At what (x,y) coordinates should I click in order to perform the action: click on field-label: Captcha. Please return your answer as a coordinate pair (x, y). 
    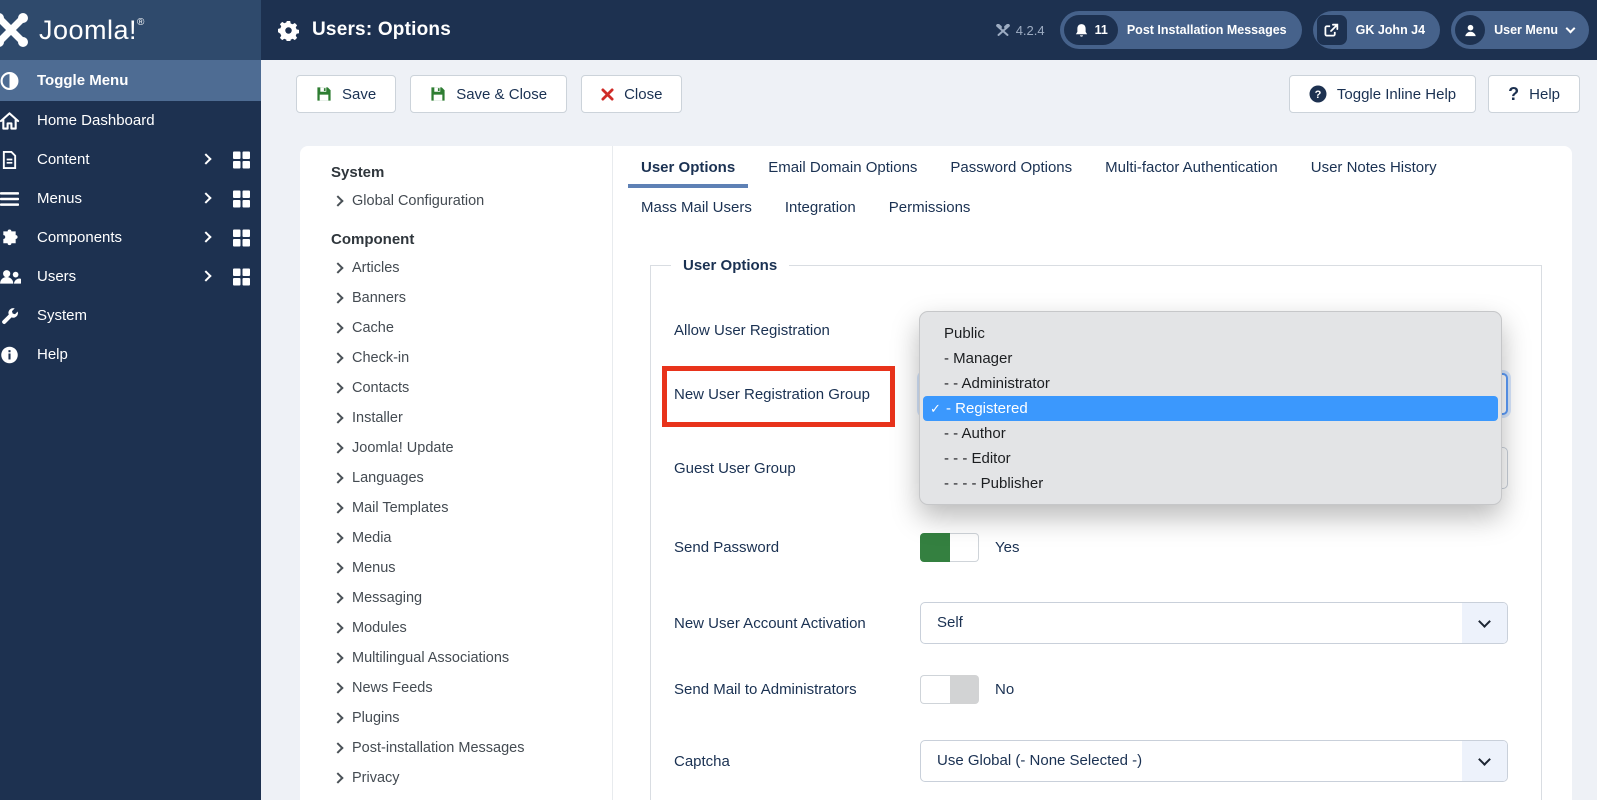
    Looking at the image, I should click on (702, 761).